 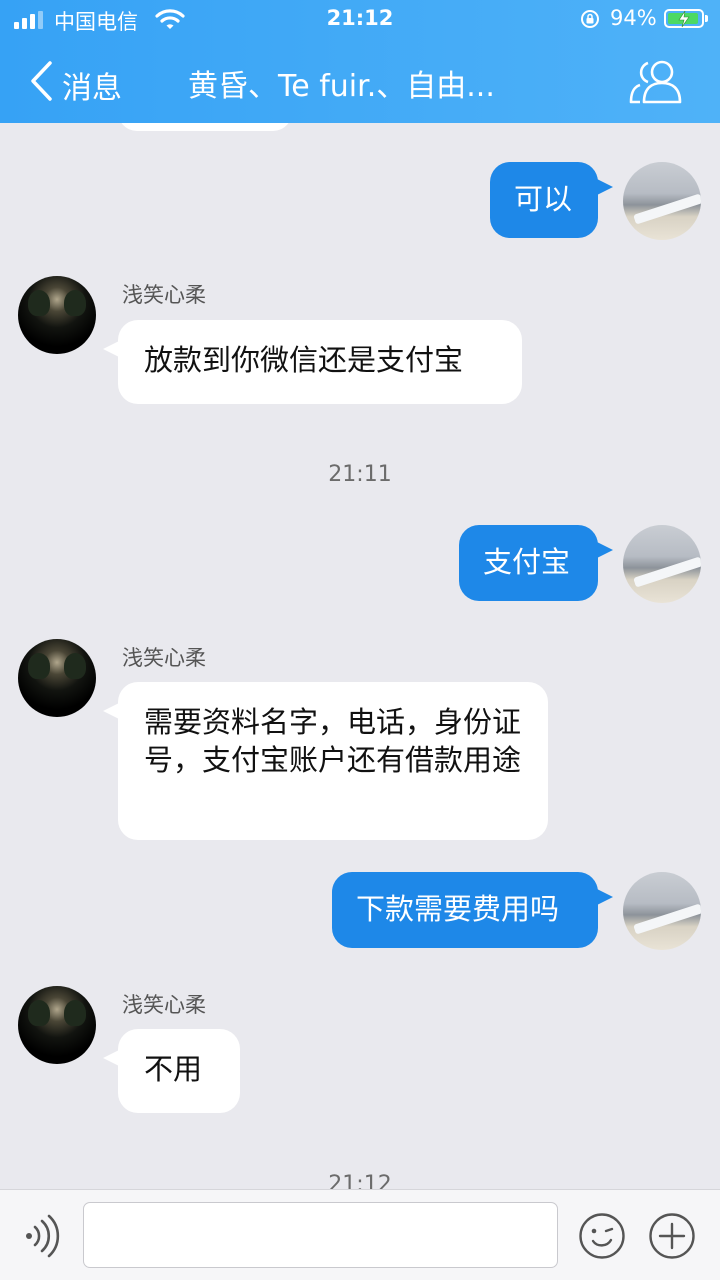 What do you see at coordinates (41, 81) in the screenshot?
I see `back-chevron-icon` at bounding box center [41, 81].